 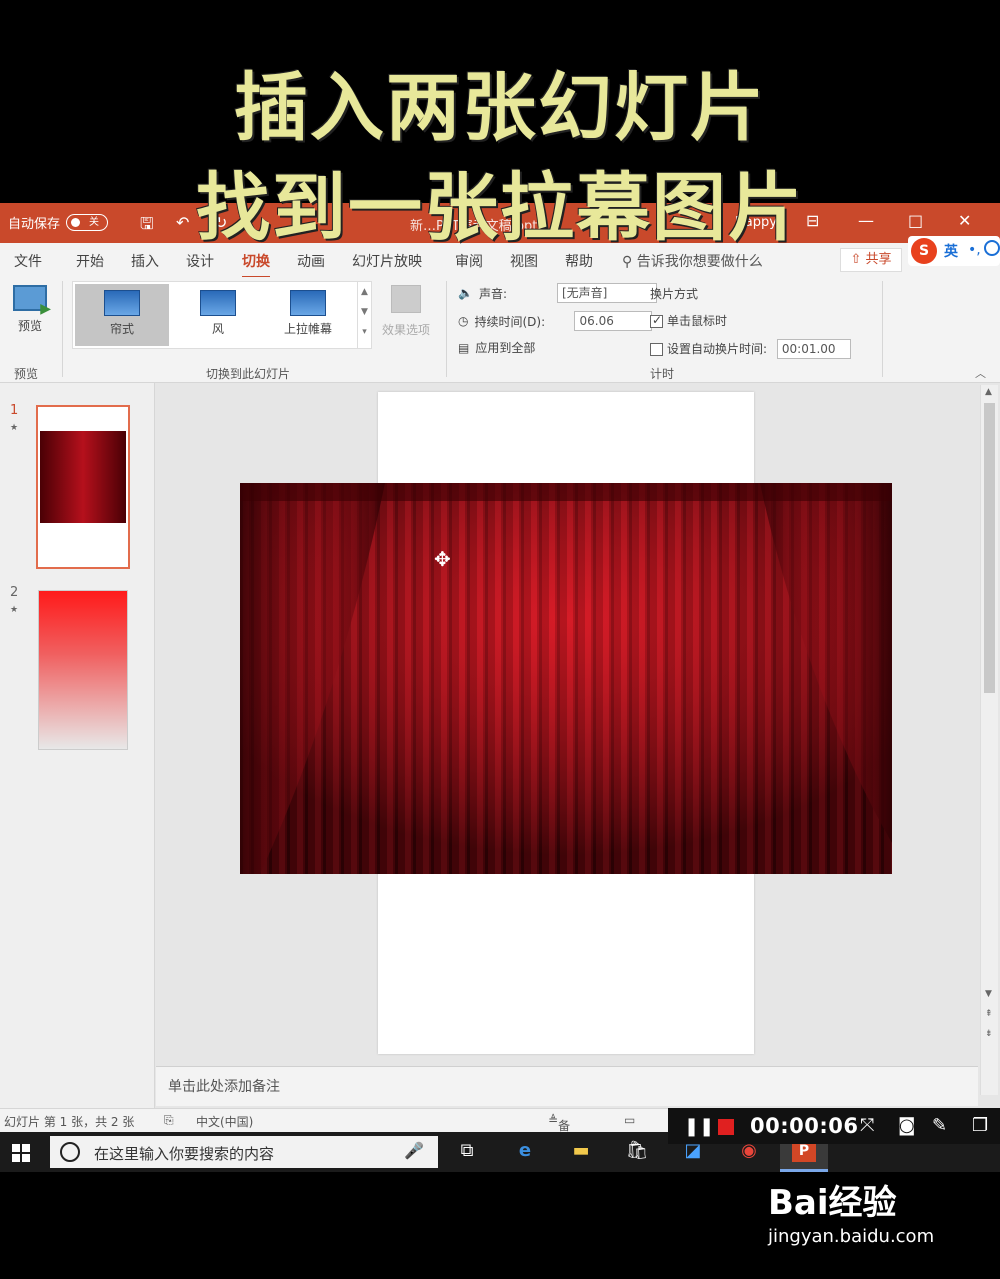 I want to click on drape-icon, so click(x=308, y=303).